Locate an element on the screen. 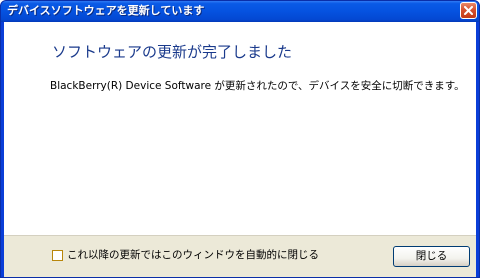  window-title: デバイスソフトウェアを更新しています is located at coordinates (106, 10).